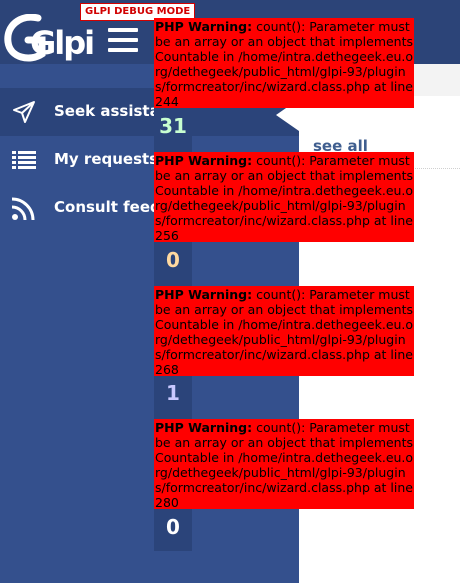  What do you see at coordinates (24, 160) in the screenshot?
I see `list-icon` at bounding box center [24, 160].